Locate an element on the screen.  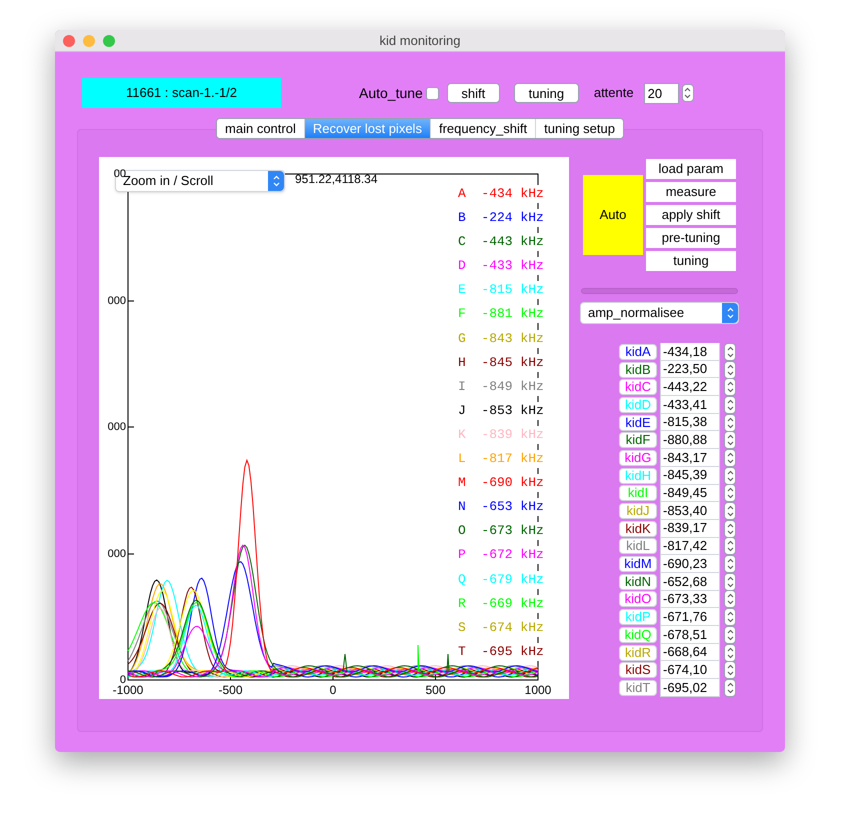
legend-entry: N -653 kHz is located at coordinates (501, 507).